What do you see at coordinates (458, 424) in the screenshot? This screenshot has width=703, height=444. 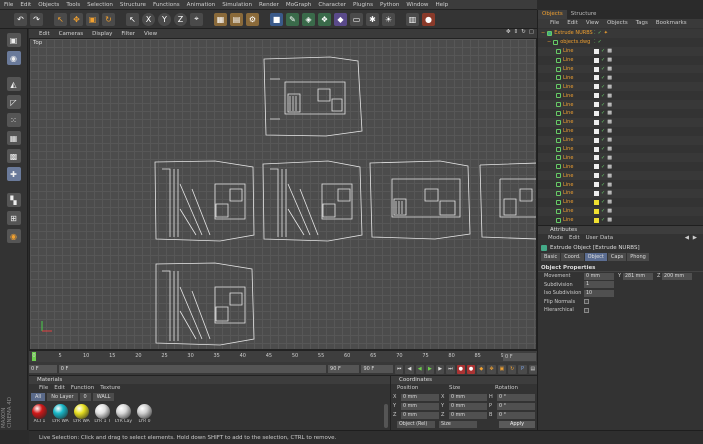 I see `coord-size-dropdown: Size` at bounding box center [458, 424].